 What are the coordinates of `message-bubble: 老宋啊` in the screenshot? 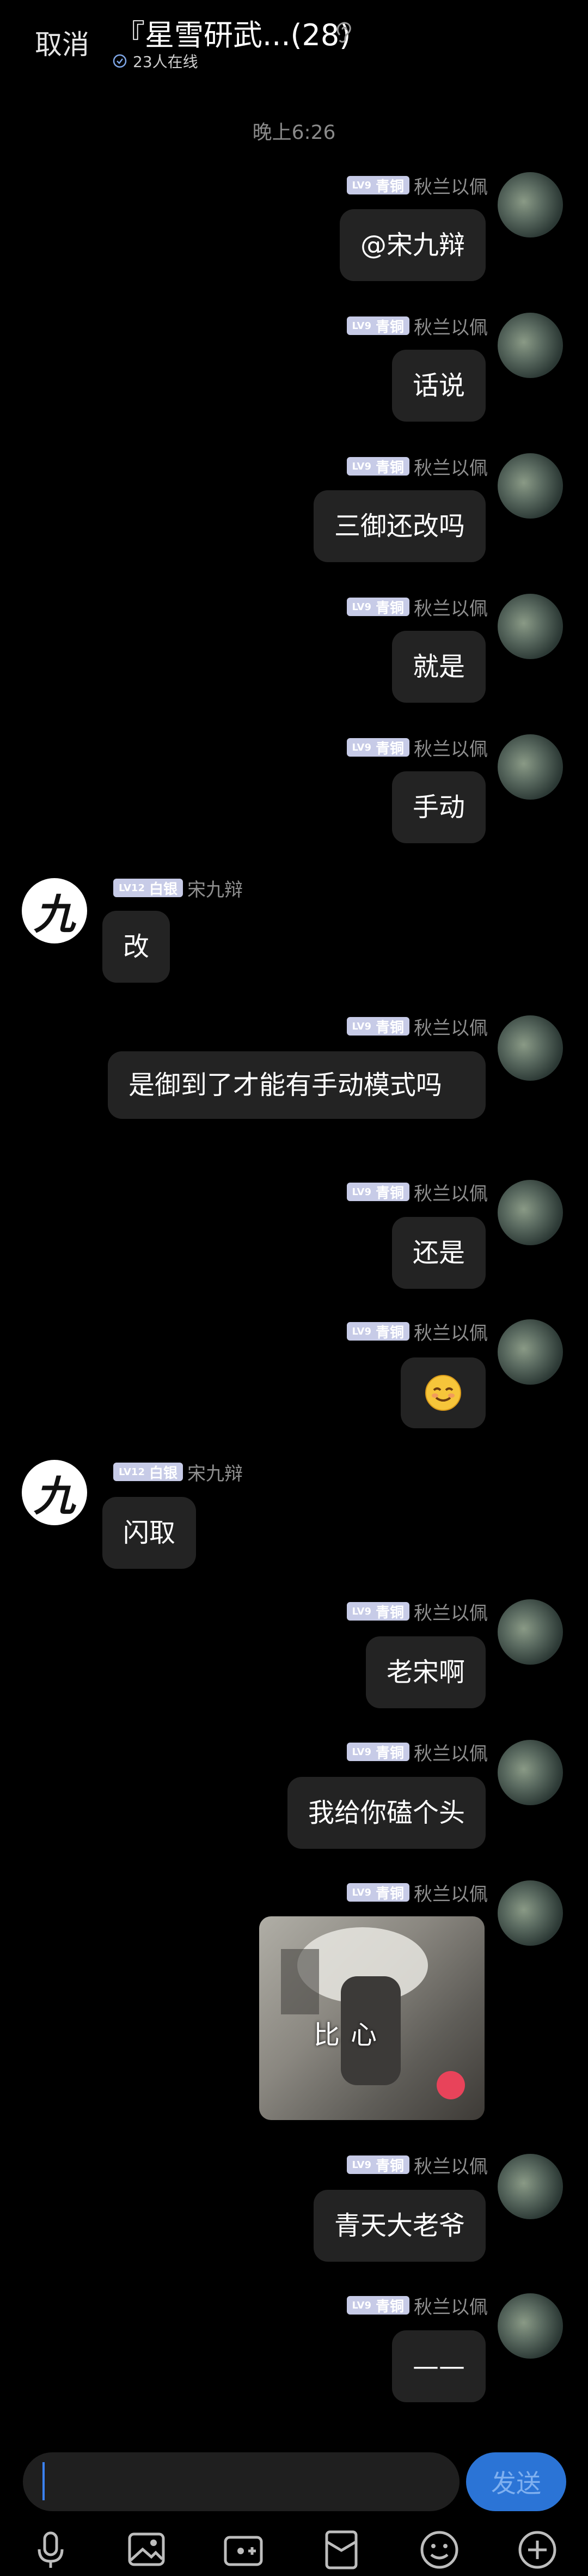 It's located at (425, 1672).